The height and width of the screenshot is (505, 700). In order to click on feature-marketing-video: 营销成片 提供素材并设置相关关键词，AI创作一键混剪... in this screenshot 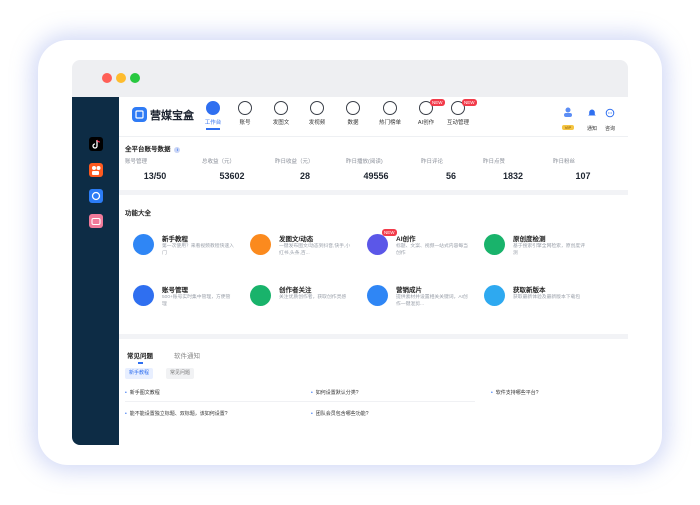, I will do `click(426, 298)`.